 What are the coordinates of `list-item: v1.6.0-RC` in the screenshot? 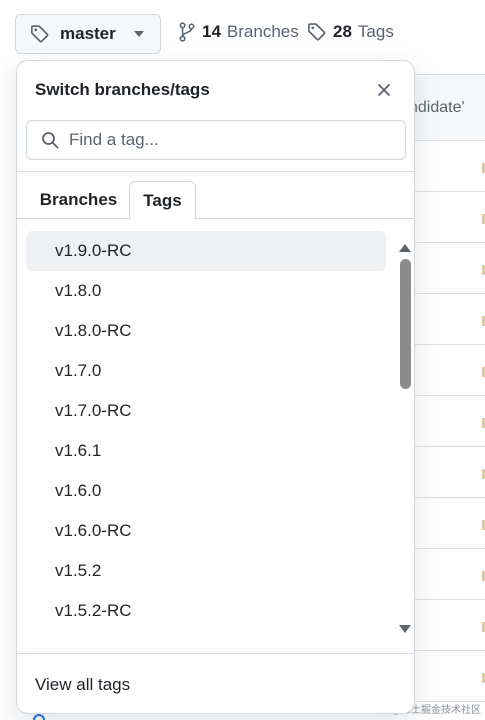 It's located at (206, 531).